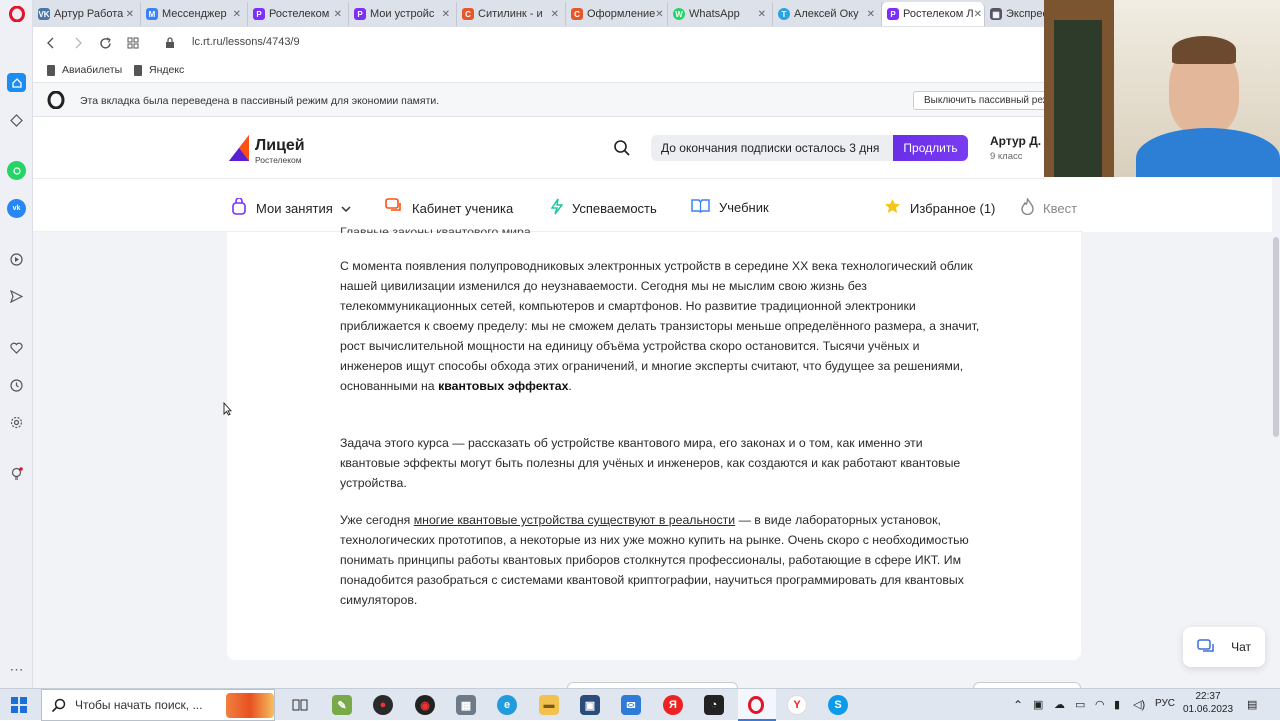  Describe the element at coordinates (714, 705) in the screenshot. I see `speedometer-app-icon: ◔` at that location.